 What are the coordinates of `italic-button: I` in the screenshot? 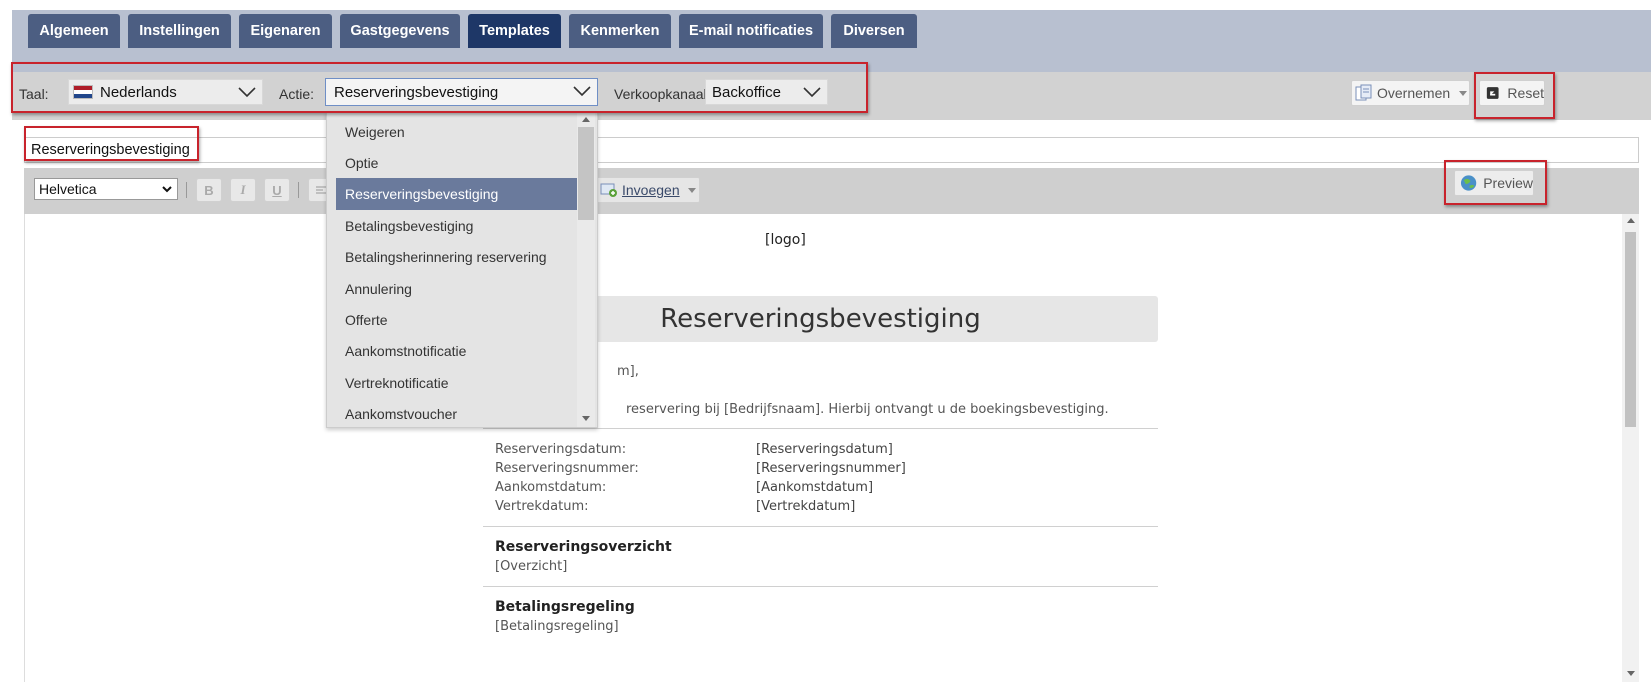 It's located at (243, 190).